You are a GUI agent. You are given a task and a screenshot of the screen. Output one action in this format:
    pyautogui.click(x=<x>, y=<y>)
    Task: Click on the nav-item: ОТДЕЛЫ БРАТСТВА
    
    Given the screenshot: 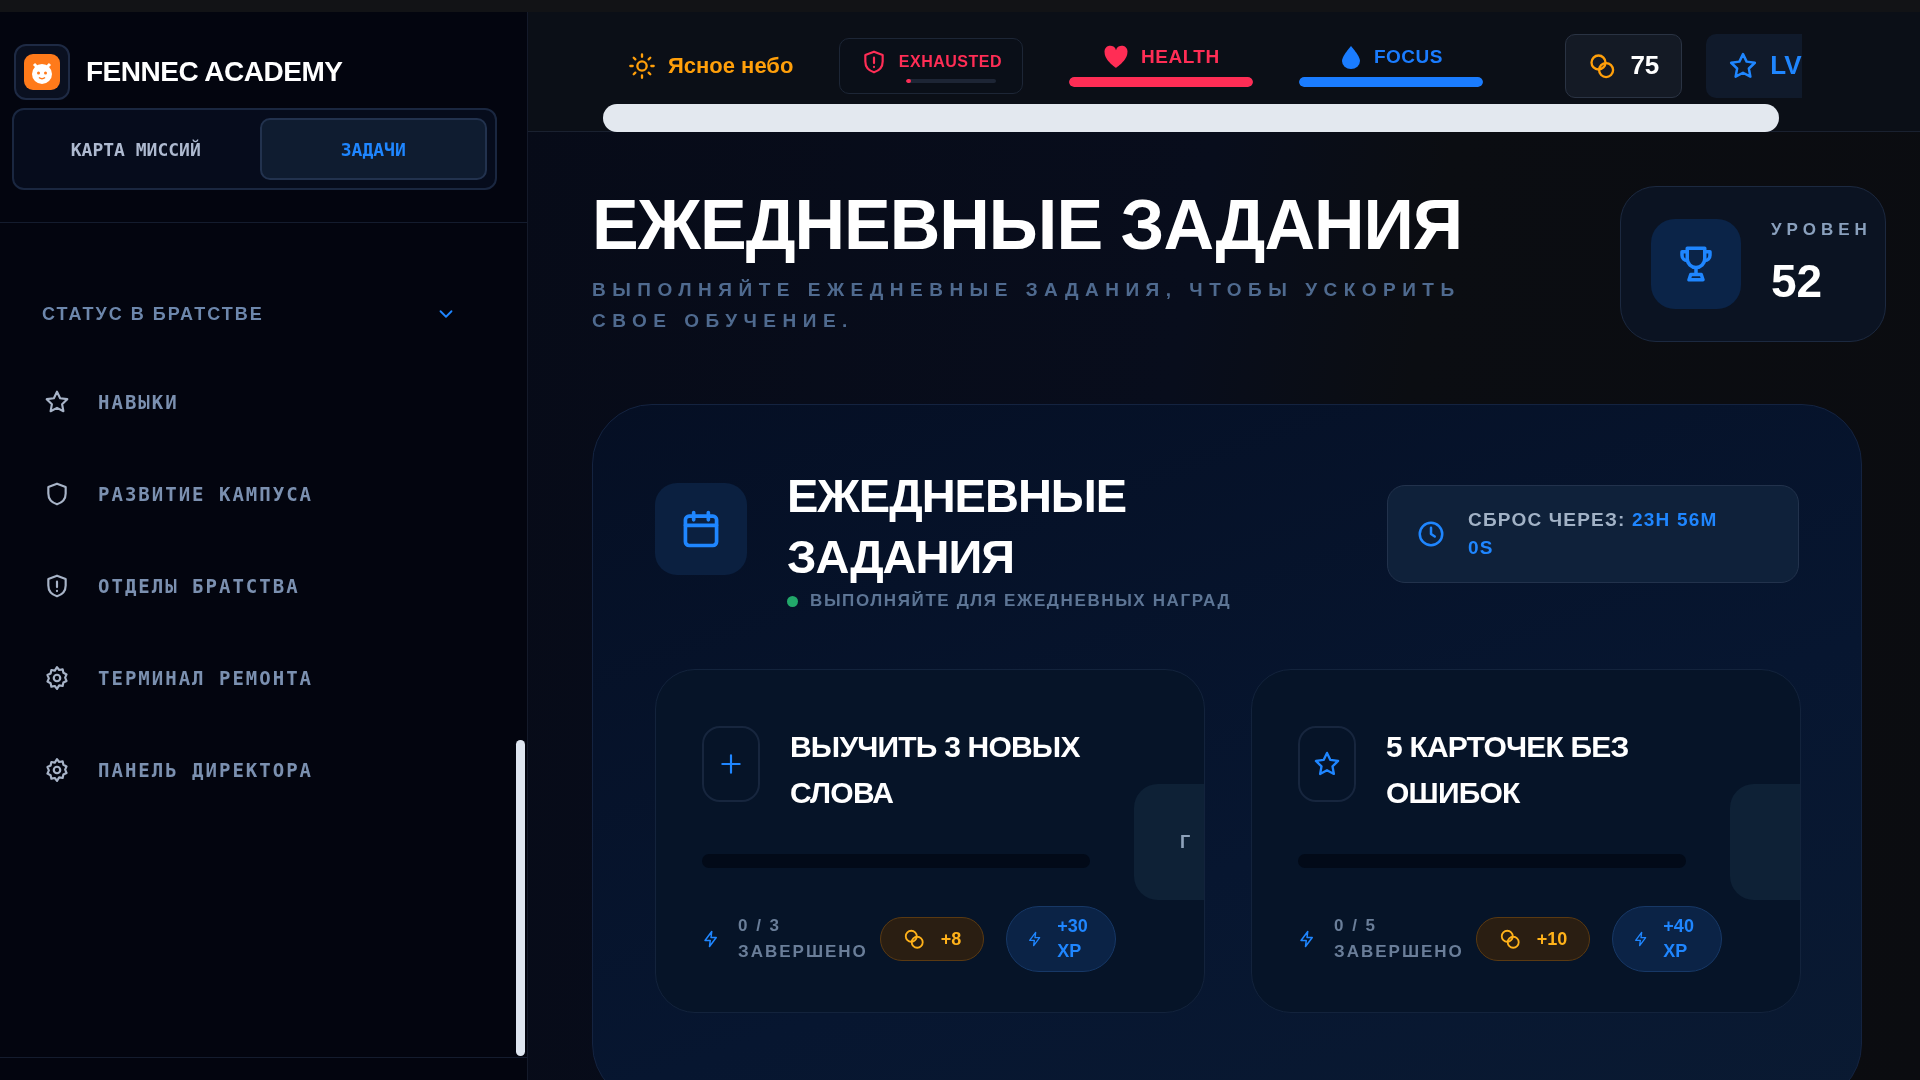 What is the action you would take?
    pyautogui.click(x=285, y=586)
    